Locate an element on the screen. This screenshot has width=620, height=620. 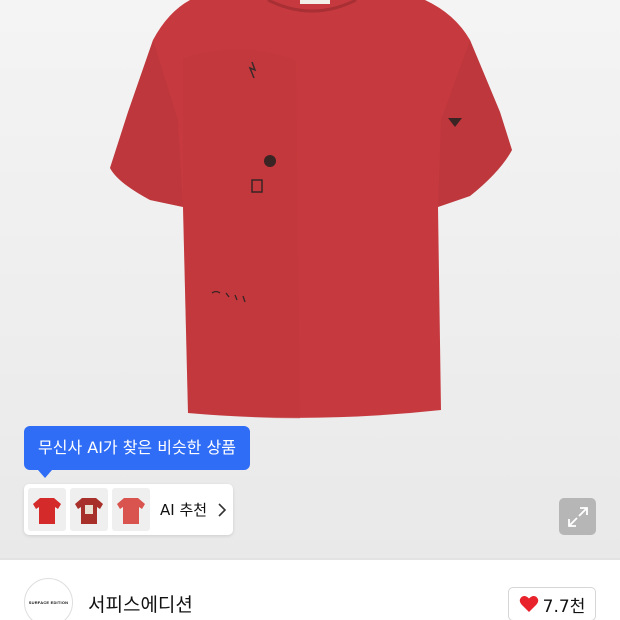
ai-recommend-card: AI 추천 is located at coordinates (128, 509).